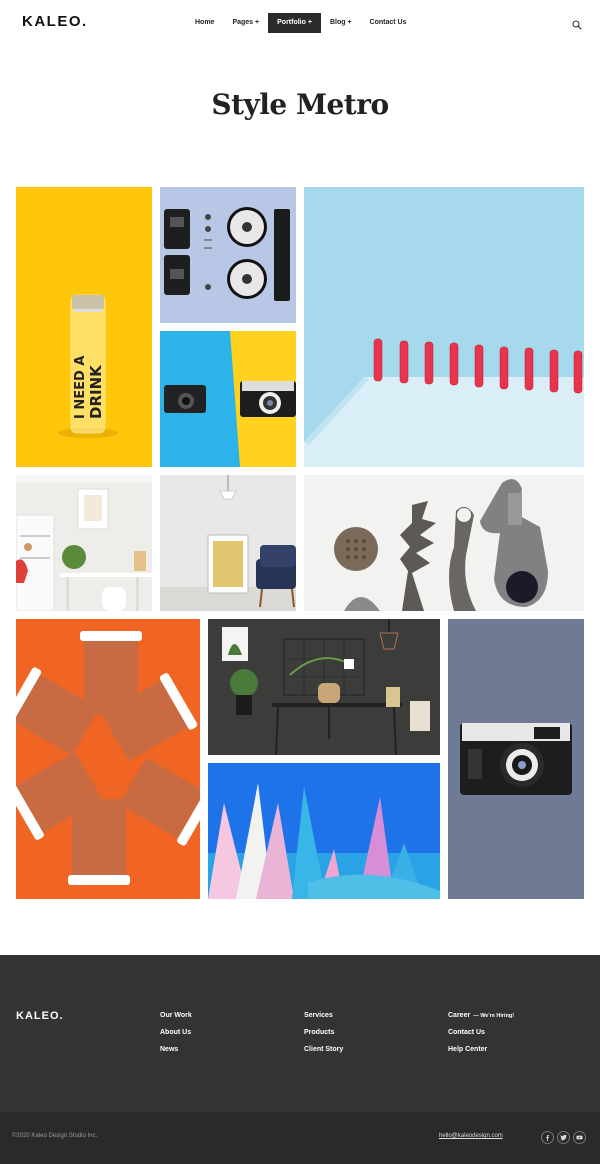 The width and height of the screenshot is (600, 1164). What do you see at coordinates (176, 1015) in the screenshot?
I see `footer-link-our-work: Our Work` at bounding box center [176, 1015].